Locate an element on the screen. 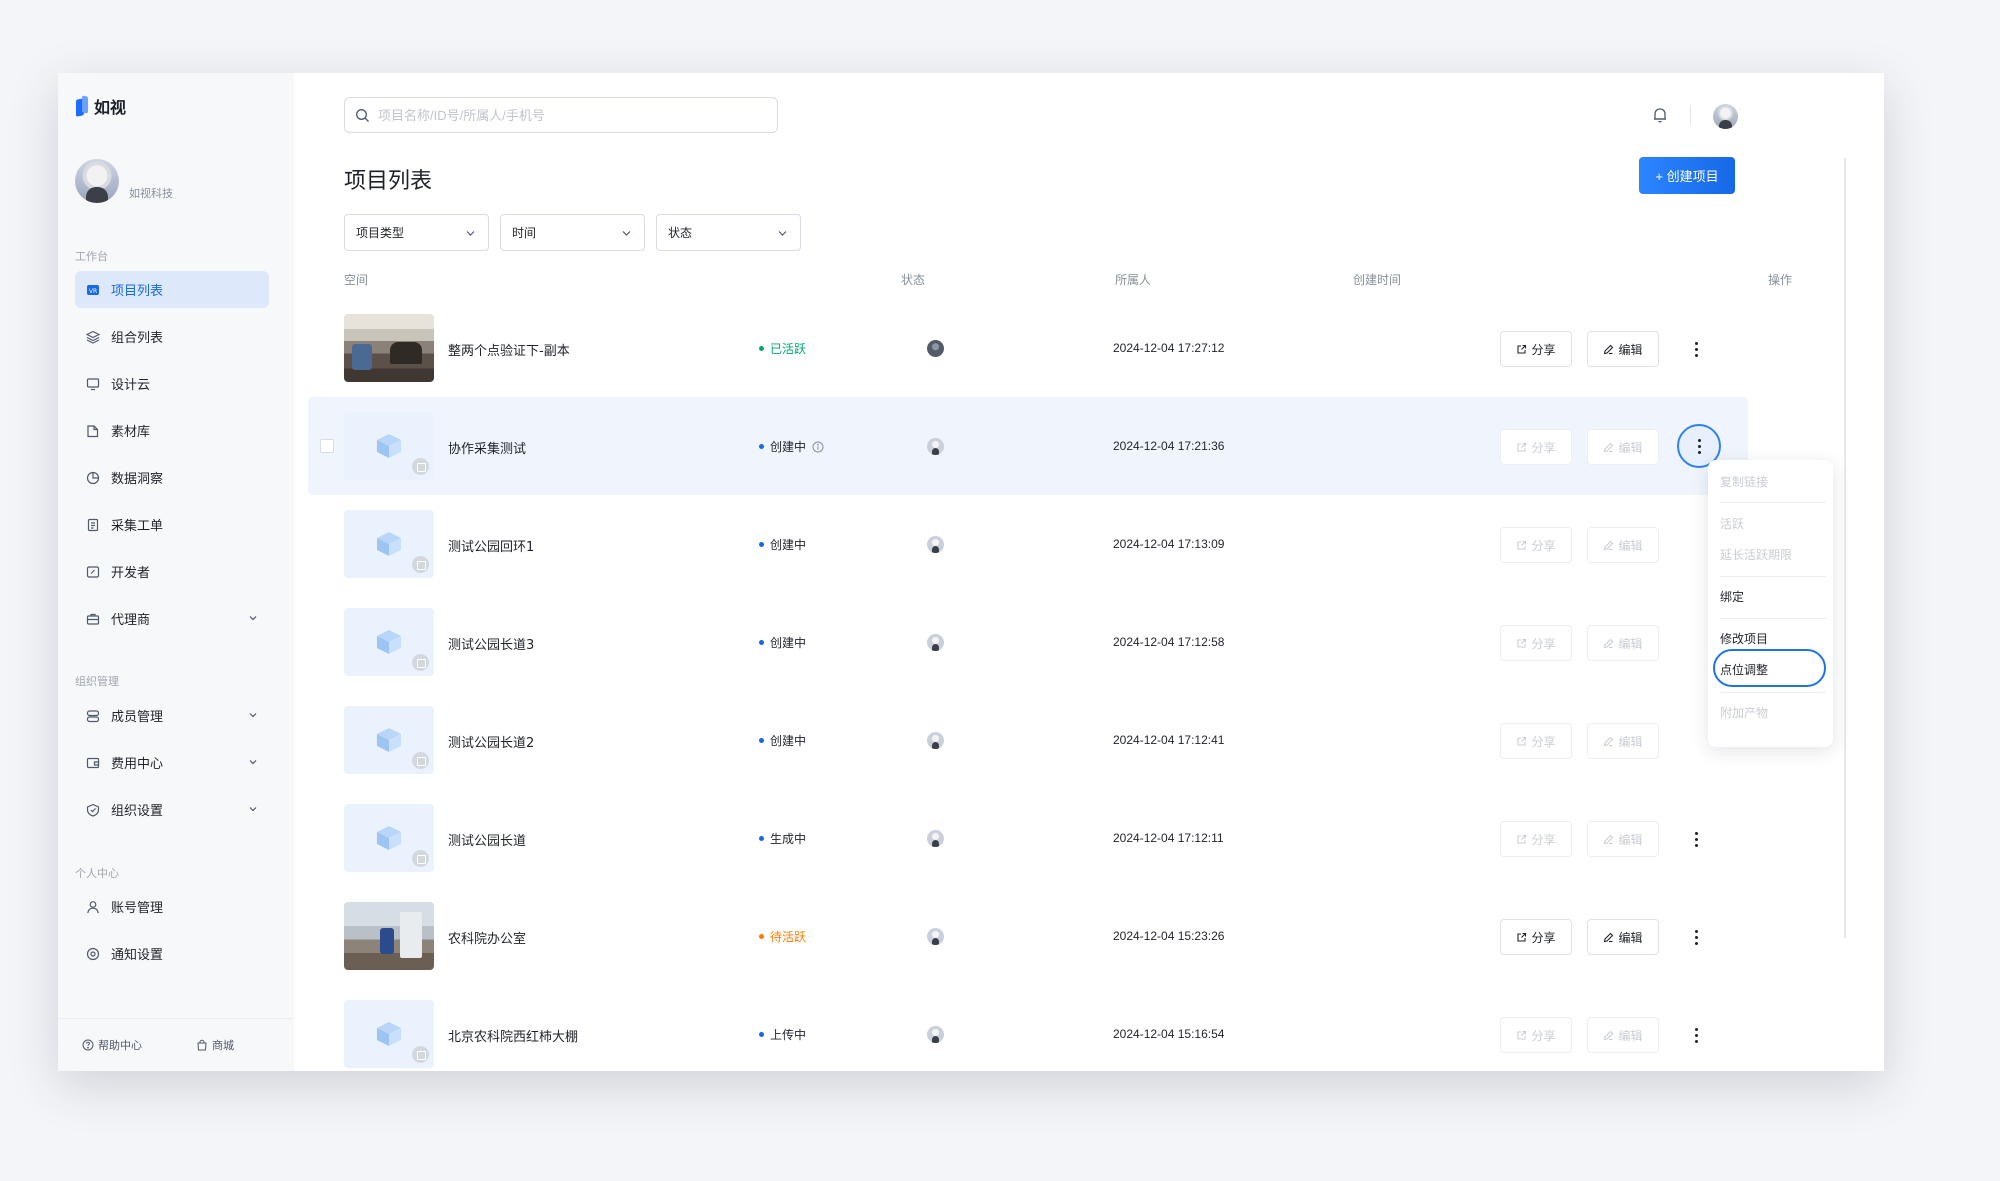  filter-time: 时间 is located at coordinates (572, 232).